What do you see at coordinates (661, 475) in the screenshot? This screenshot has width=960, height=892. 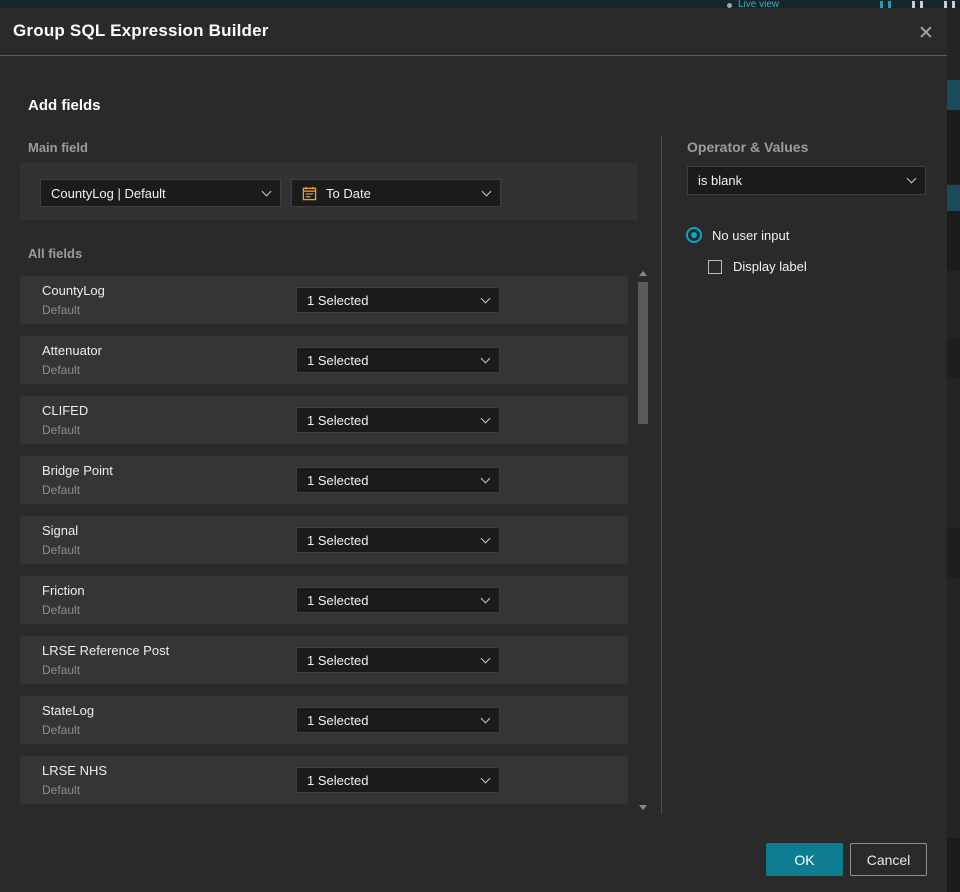 I see `panel-divider` at bounding box center [661, 475].